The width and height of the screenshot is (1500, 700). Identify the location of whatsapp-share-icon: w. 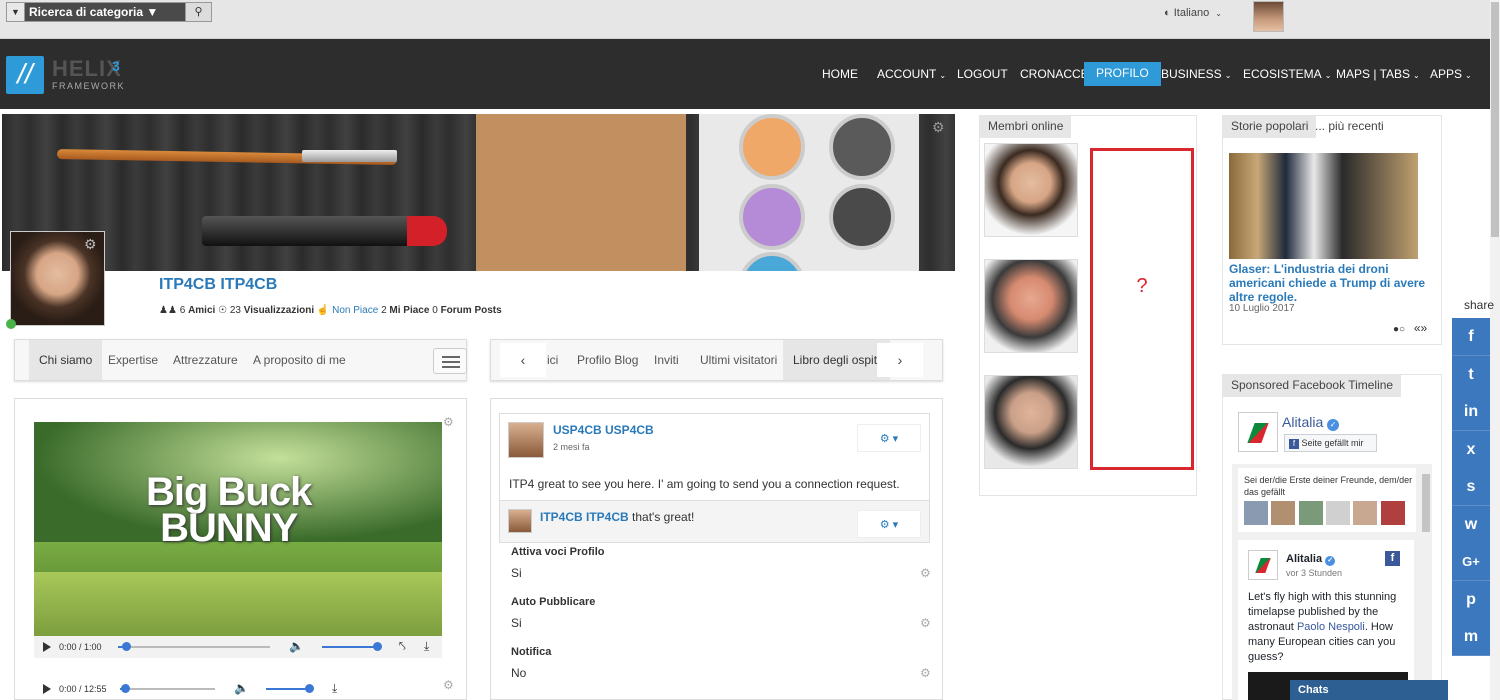
(1471, 525).